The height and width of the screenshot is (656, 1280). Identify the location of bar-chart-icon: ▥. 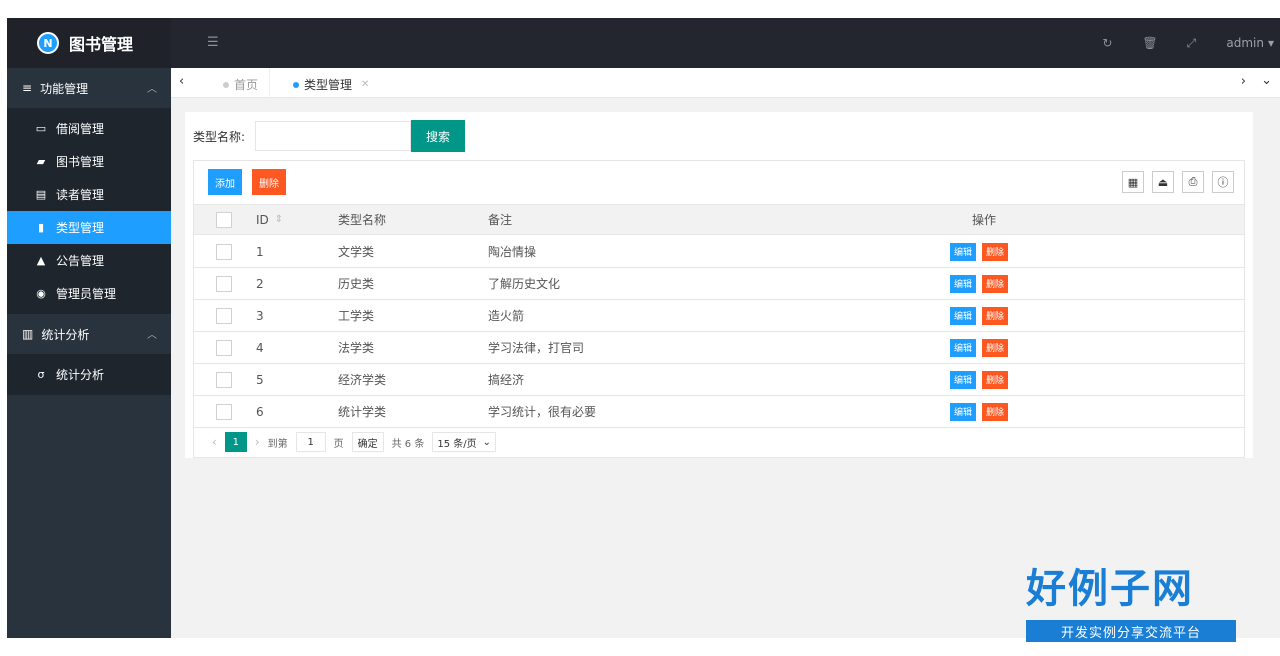
(28, 334).